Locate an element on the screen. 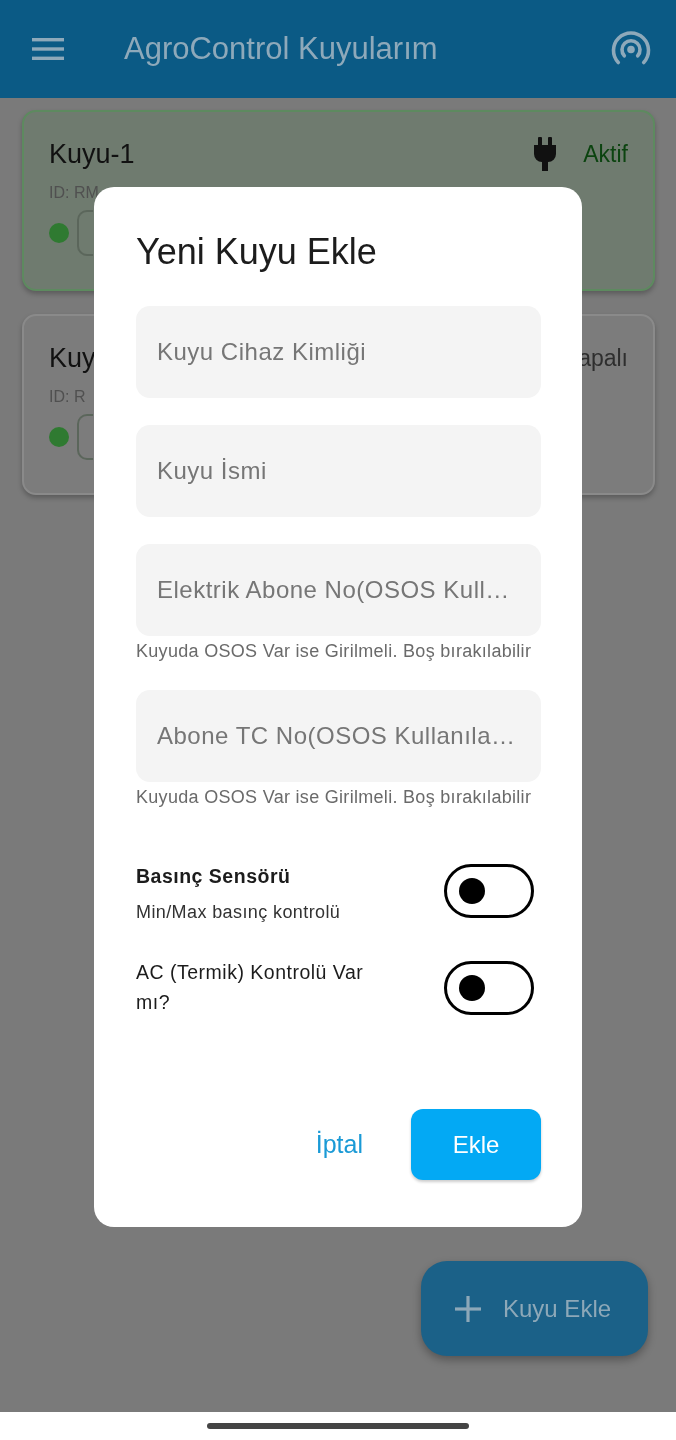 The width and height of the screenshot is (676, 1440). switch-description: Min/Max basınç kontrolü is located at coordinates (238, 912).